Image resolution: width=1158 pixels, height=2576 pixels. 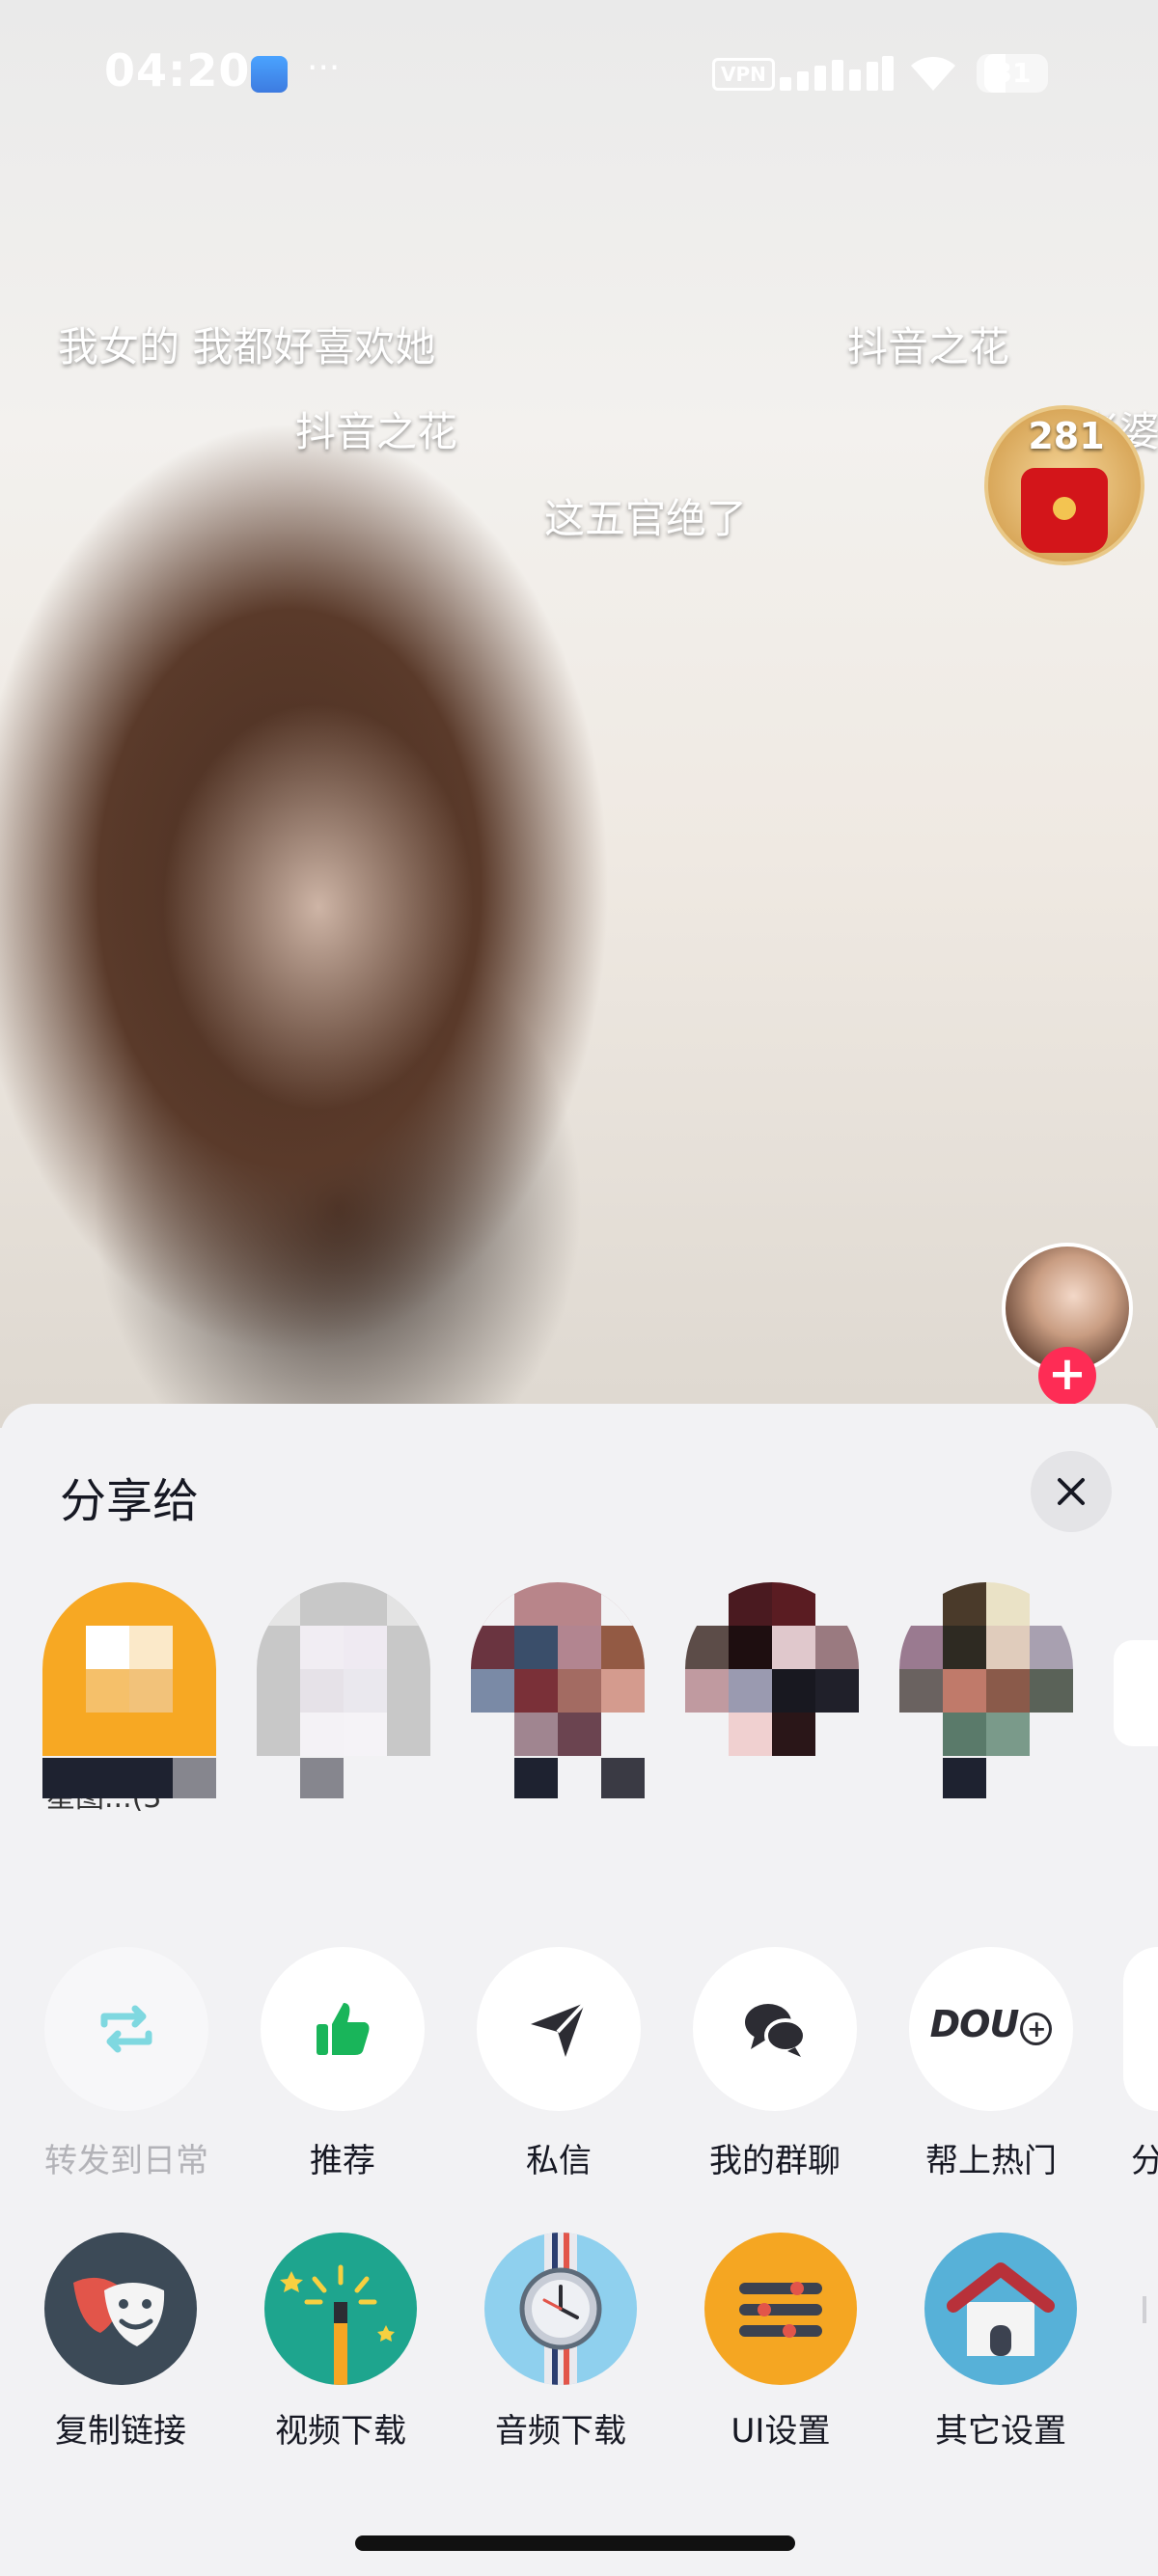 What do you see at coordinates (743, 75) in the screenshot?
I see `vpn-badge: VPN` at bounding box center [743, 75].